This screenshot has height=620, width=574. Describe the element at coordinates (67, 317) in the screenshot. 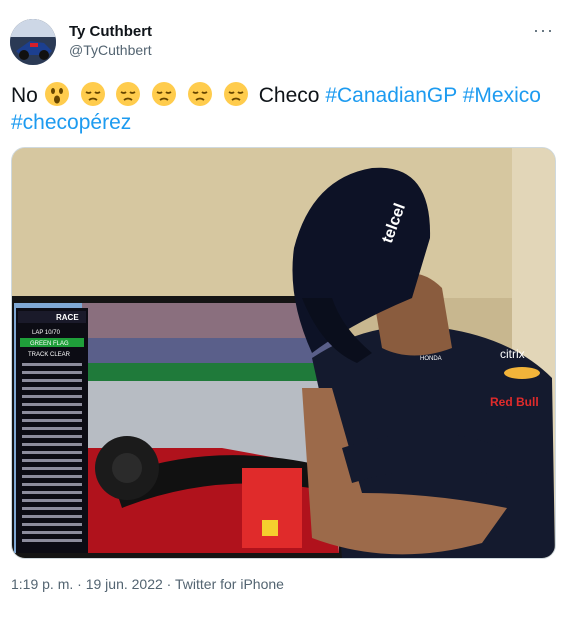

I see `overlay-header: RACE` at that location.